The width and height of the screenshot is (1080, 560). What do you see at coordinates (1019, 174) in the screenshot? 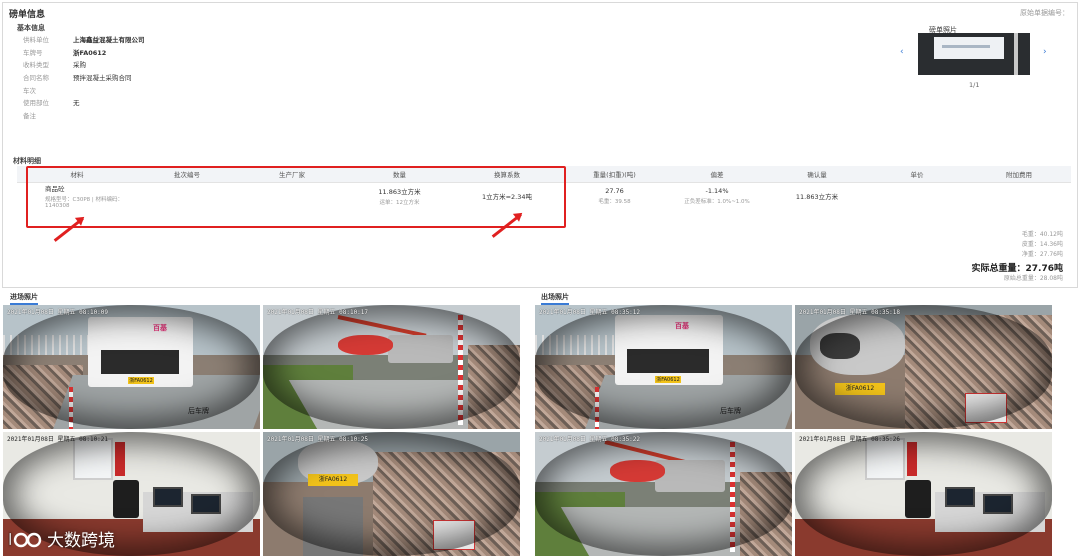
I see `col-header: 附加费用` at bounding box center [1019, 174].